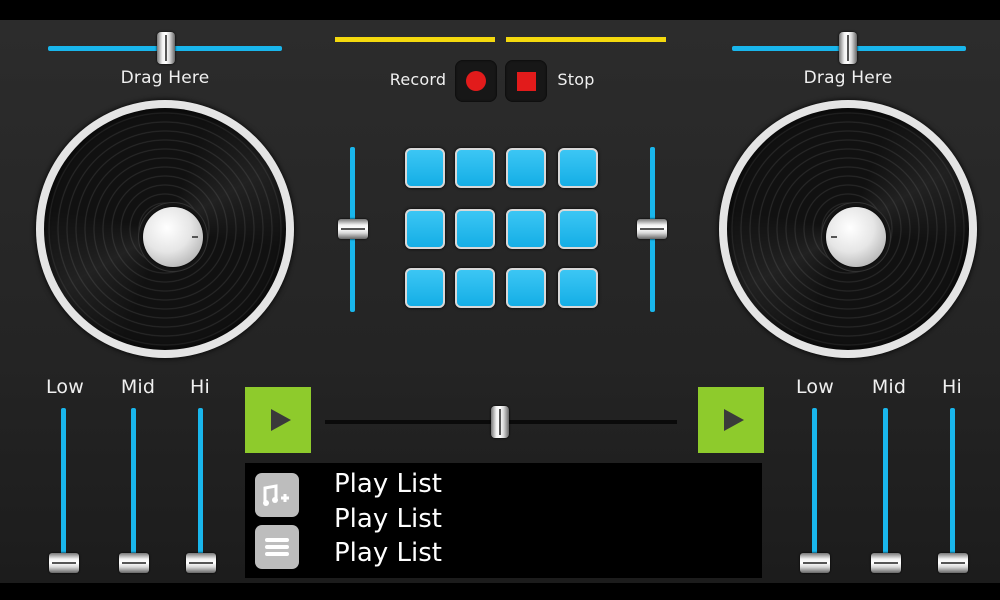  I want to click on right-eq-hi-handle, so click(953, 563).